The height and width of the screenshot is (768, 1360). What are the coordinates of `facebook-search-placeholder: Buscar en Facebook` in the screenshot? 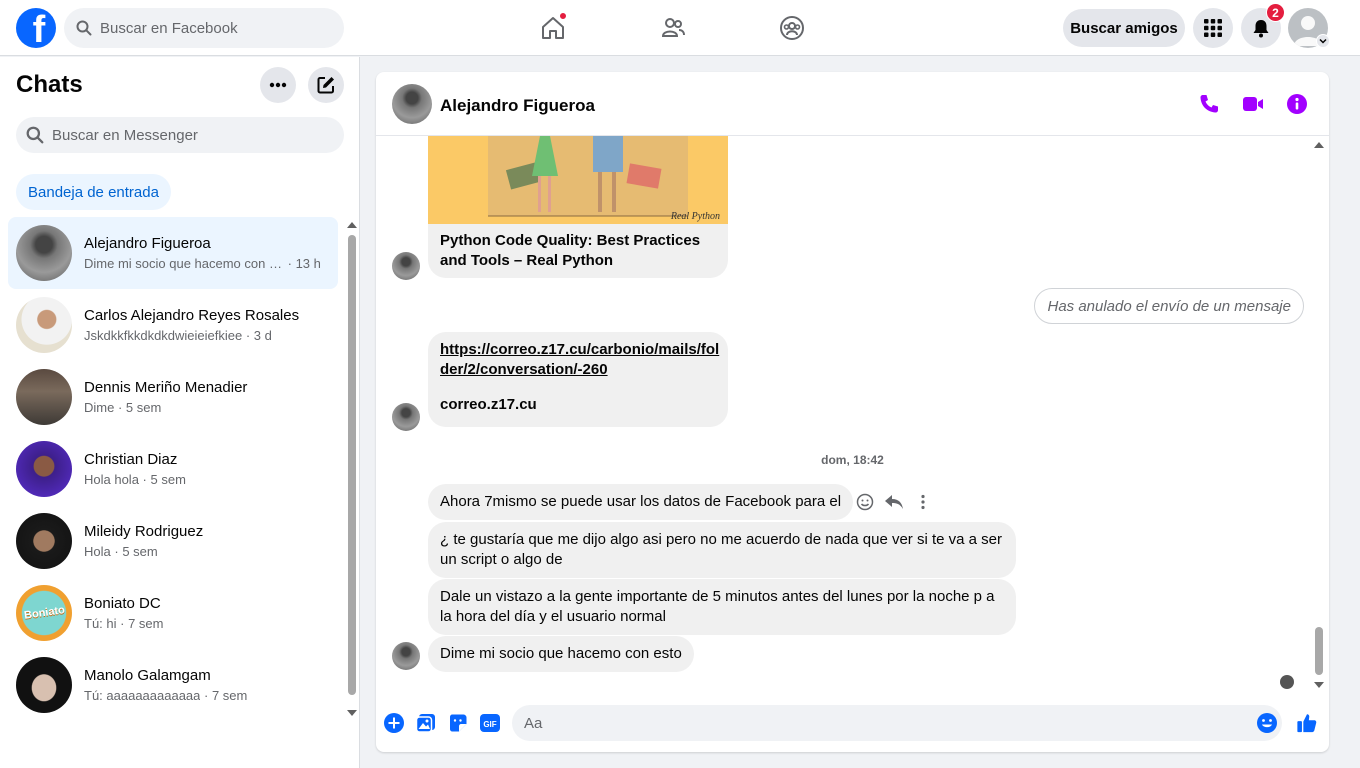 It's located at (169, 28).